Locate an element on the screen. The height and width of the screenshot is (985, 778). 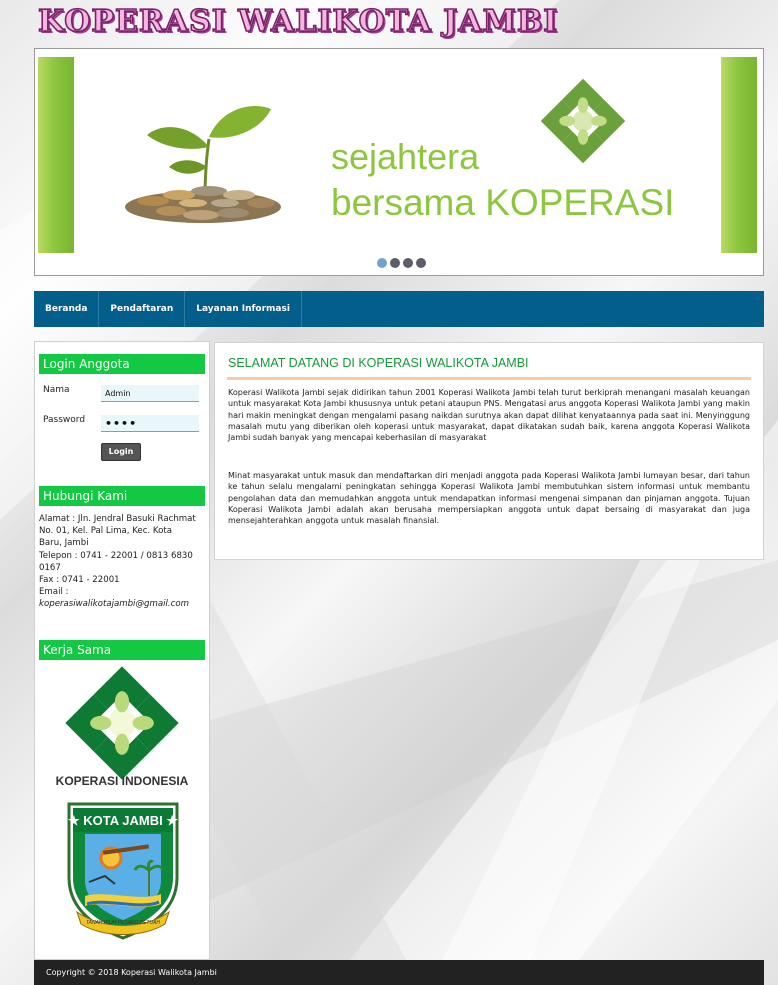
emblem-top-text: ★ KOTA JAMBI ★ is located at coordinates (123, 820).